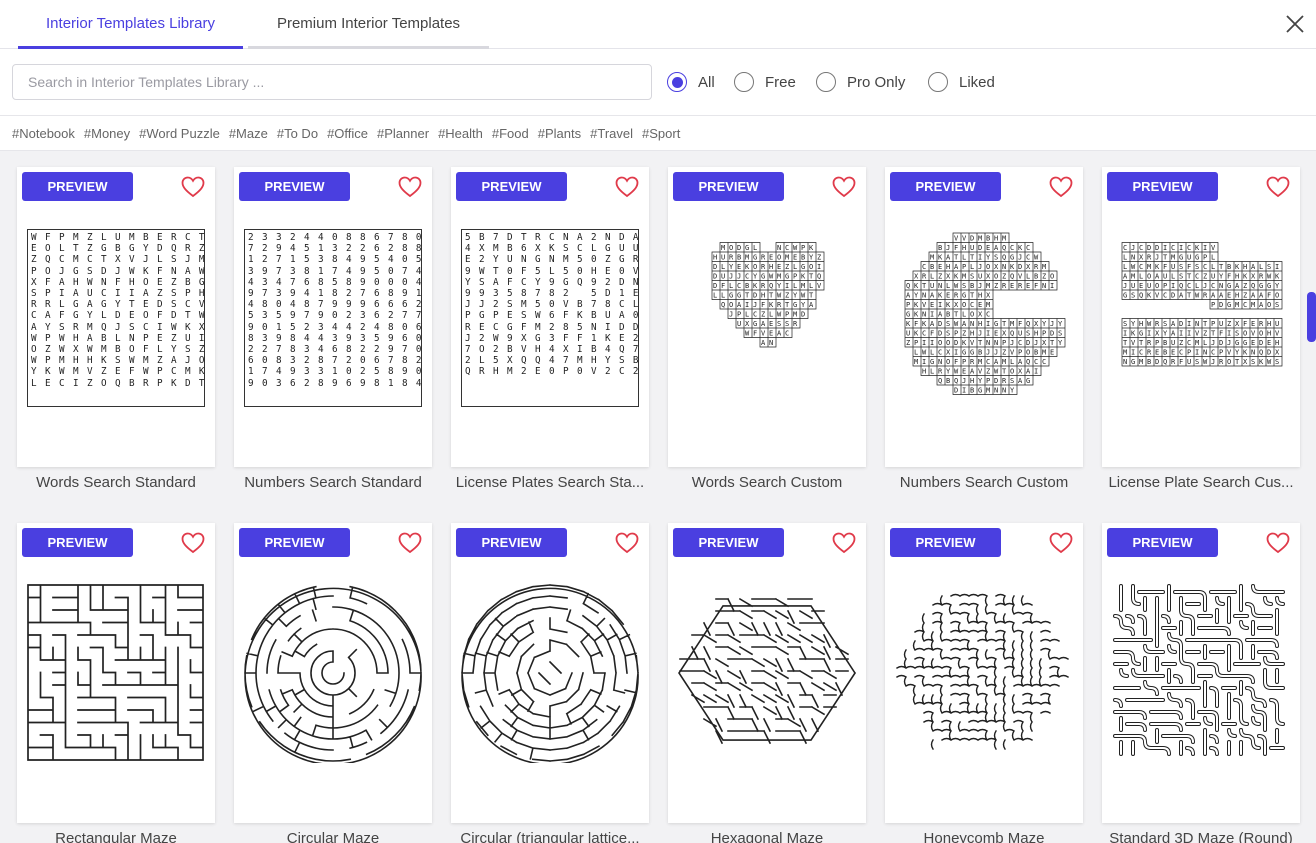 This screenshot has width=1316, height=843. Describe the element at coordinates (130, 24) in the screenshot. I see `tab-interior-templates-library: Interior Templates Library` at that location.